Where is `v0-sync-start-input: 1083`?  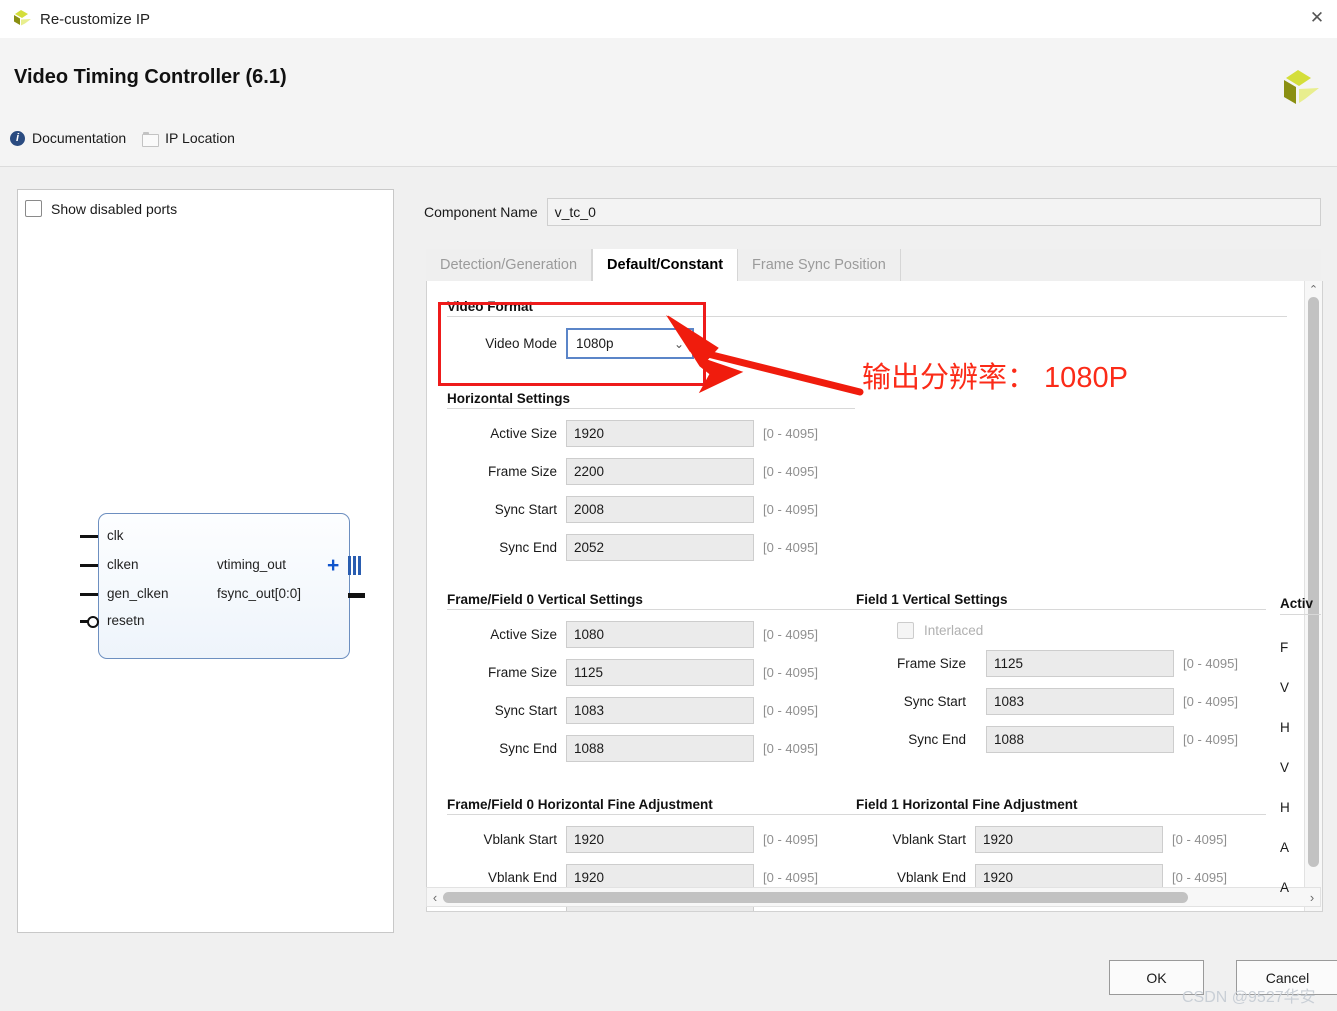
v0-sync-start-input: 1083 is located at coordinates (660, 710).